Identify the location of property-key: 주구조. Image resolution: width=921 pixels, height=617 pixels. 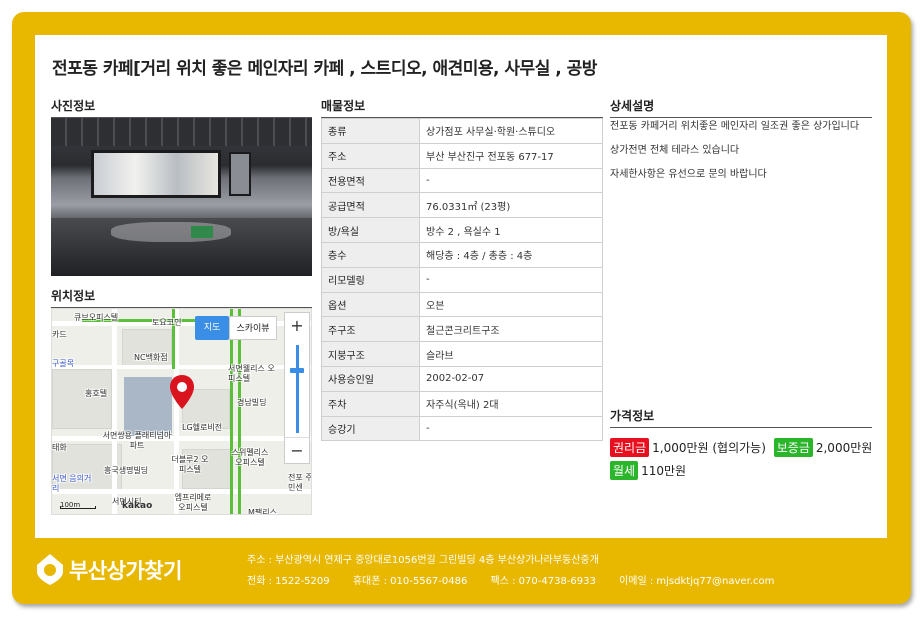
(370, 329).